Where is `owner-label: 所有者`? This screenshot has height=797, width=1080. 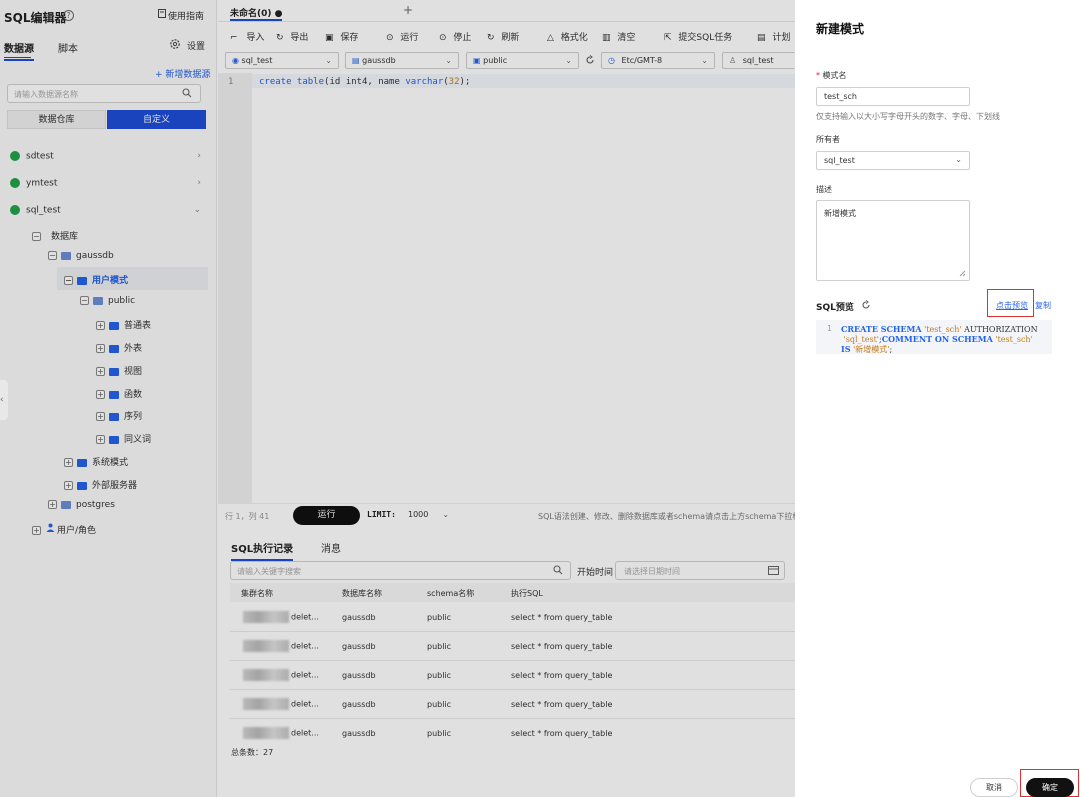 owner-label: 所有者 is located at coordinates (828, 139).